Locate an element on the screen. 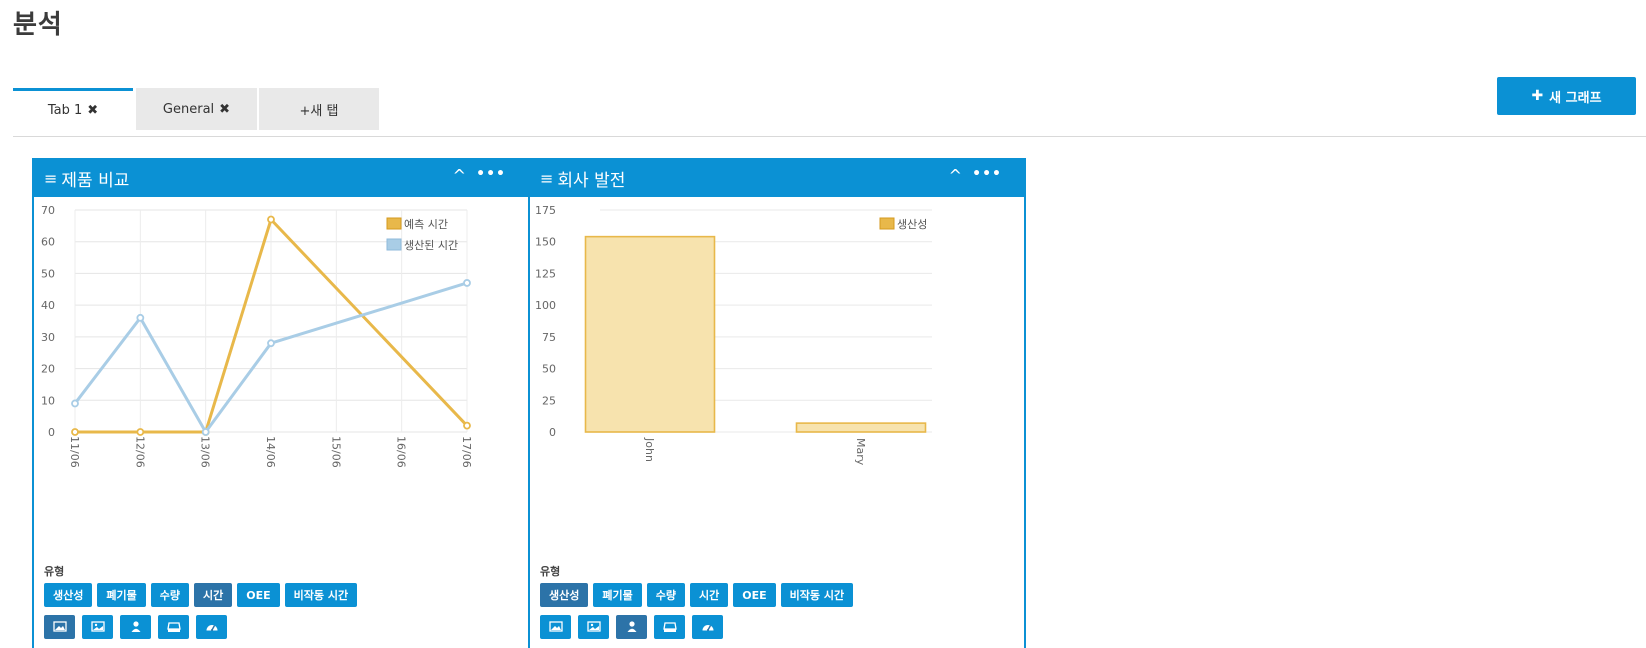 The height and width of the screenshot is (648, 1646). tab-label: General is located at coordinates (188, 109).